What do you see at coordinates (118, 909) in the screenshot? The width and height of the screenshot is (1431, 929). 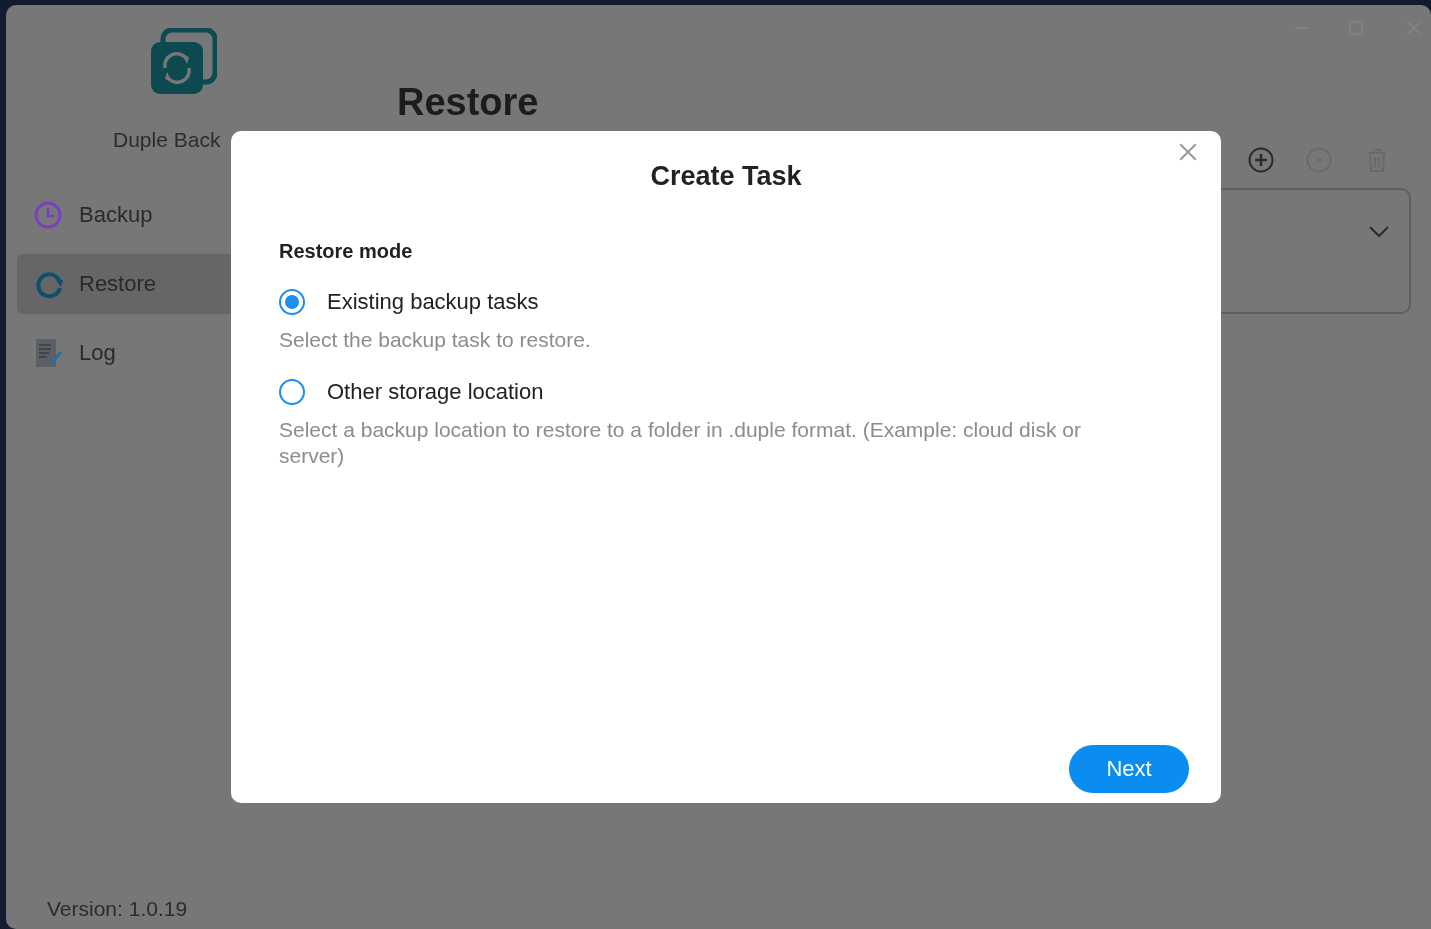 I see `version-label: Version: 1.0.19` at bounding box center [118, 909].